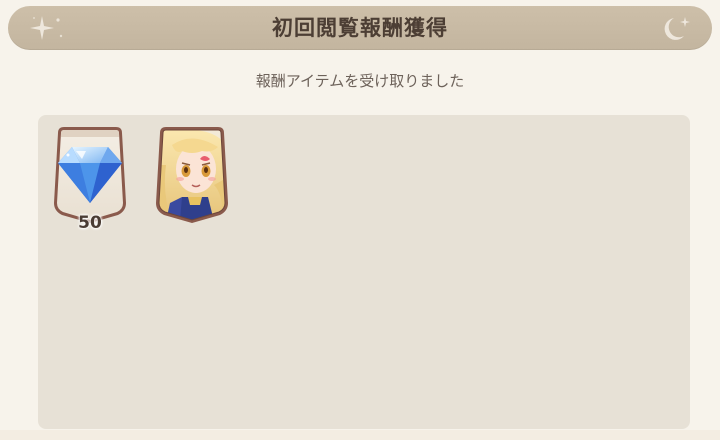 The image size is (720, 440). I want to click on dialog-header: 初回閲覧報酬獲得, so click(360, 28).